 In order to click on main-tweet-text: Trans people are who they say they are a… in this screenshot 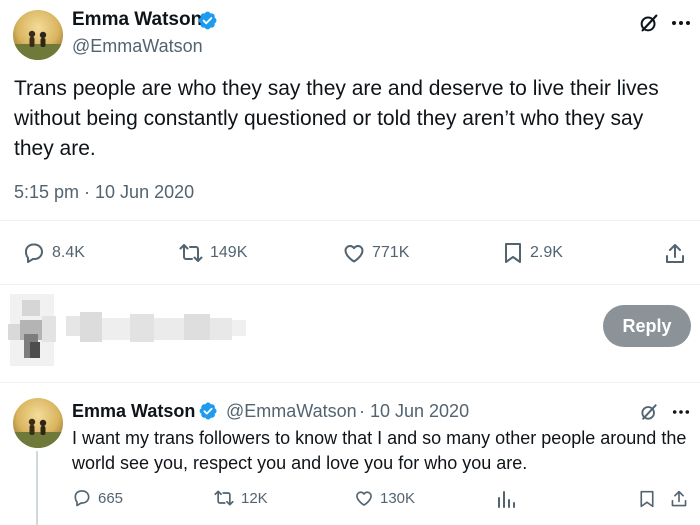, I will do `click(336, 118)`.